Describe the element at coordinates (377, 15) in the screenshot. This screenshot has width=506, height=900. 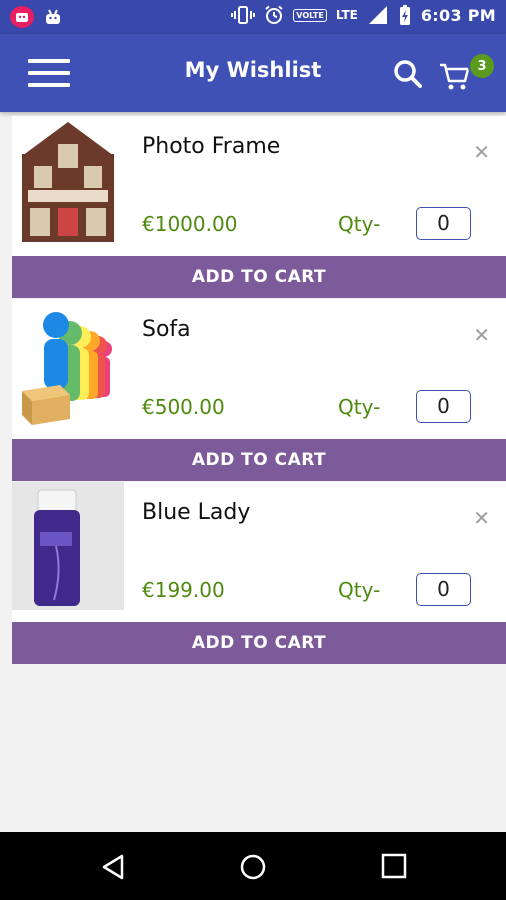
I see `signal-icon` at that location.